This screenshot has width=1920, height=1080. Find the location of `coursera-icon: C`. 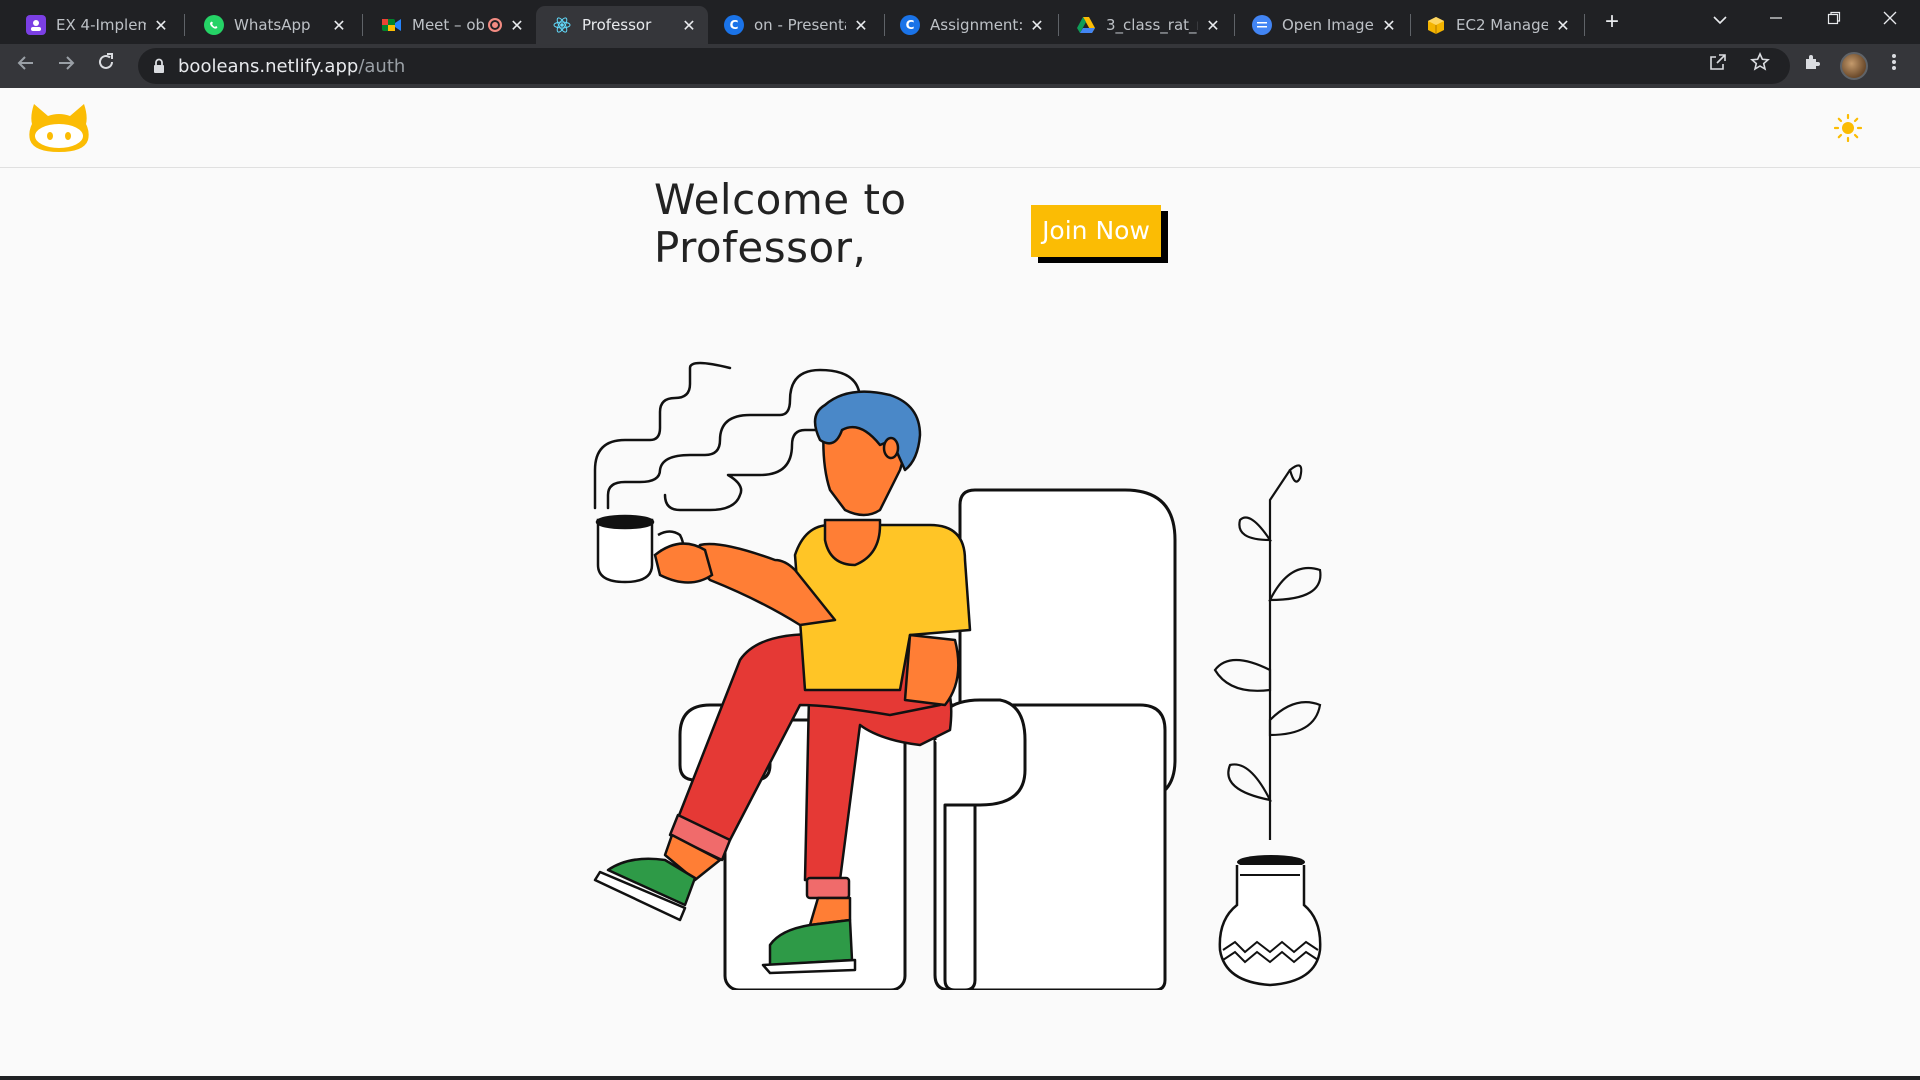

coursera-icon: C is located at coordinates (910, 25).